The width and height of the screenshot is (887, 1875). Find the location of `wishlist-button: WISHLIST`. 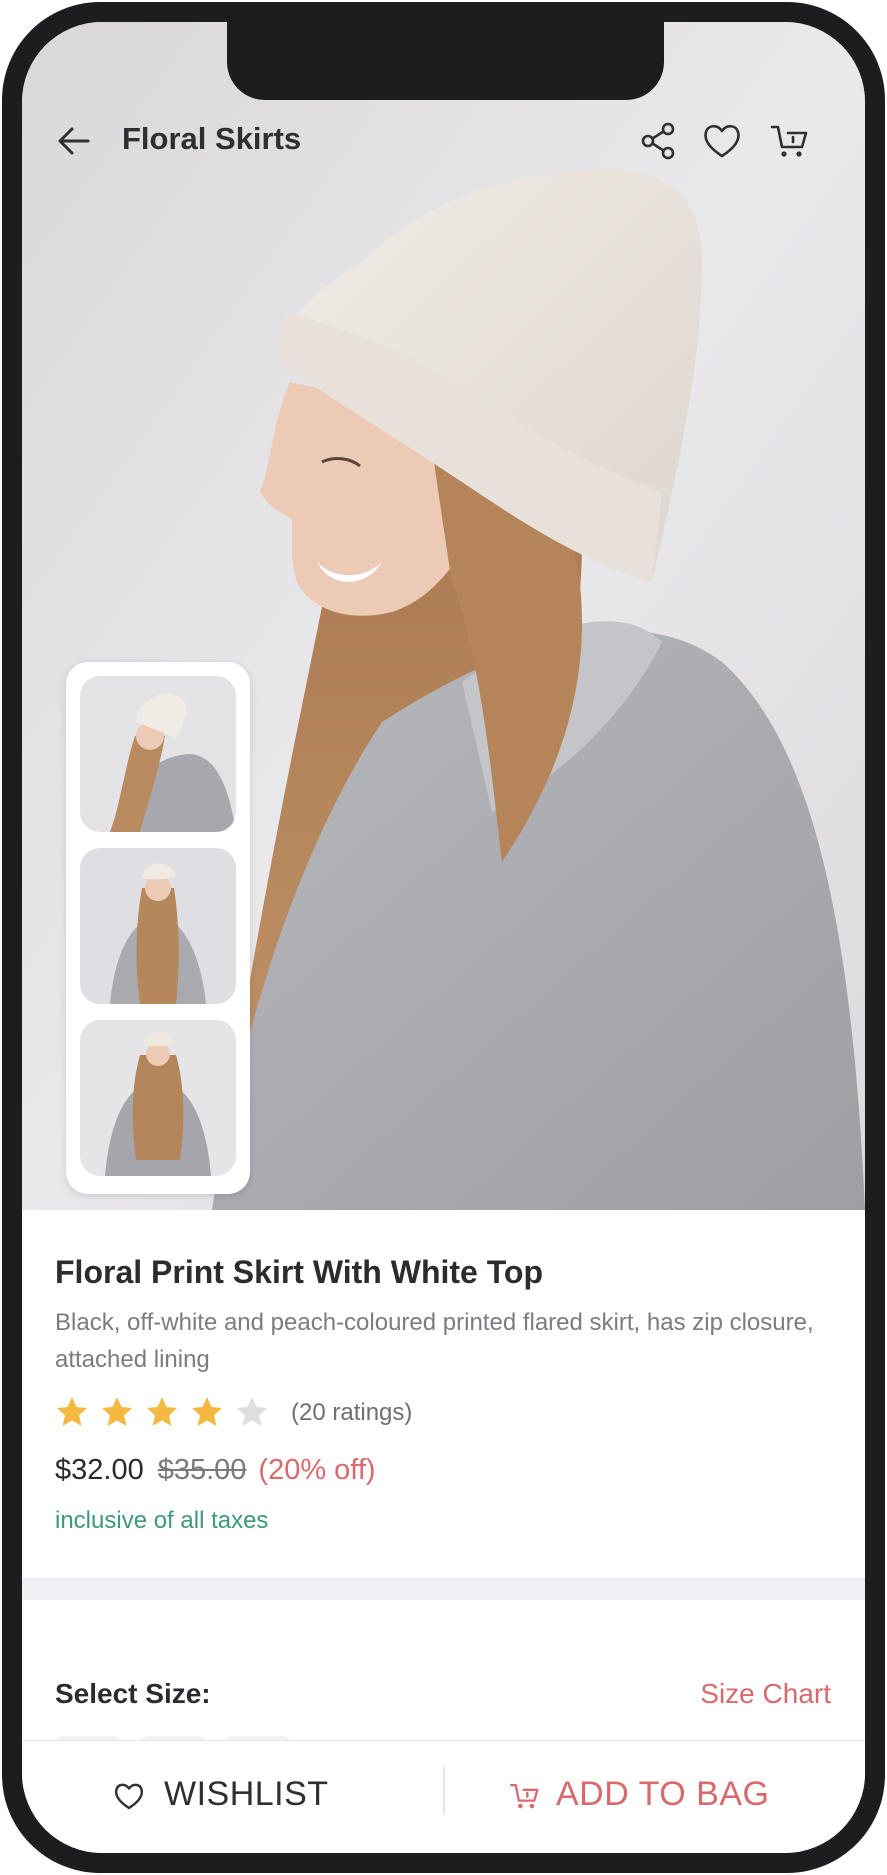

wishlist-button: WISHLIST is located at coordinates (232, 1791).